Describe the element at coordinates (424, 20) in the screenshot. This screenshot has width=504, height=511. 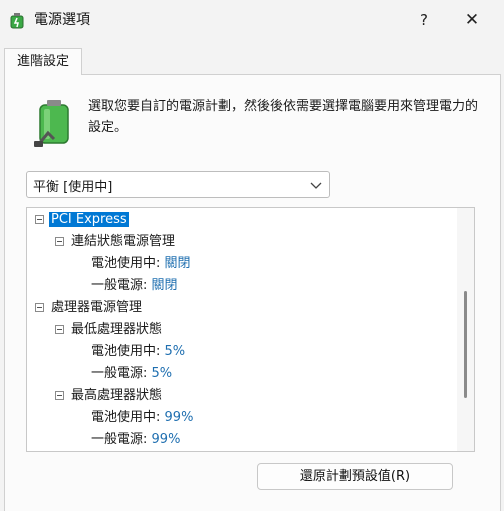
I see `help-button: ?` at that location.